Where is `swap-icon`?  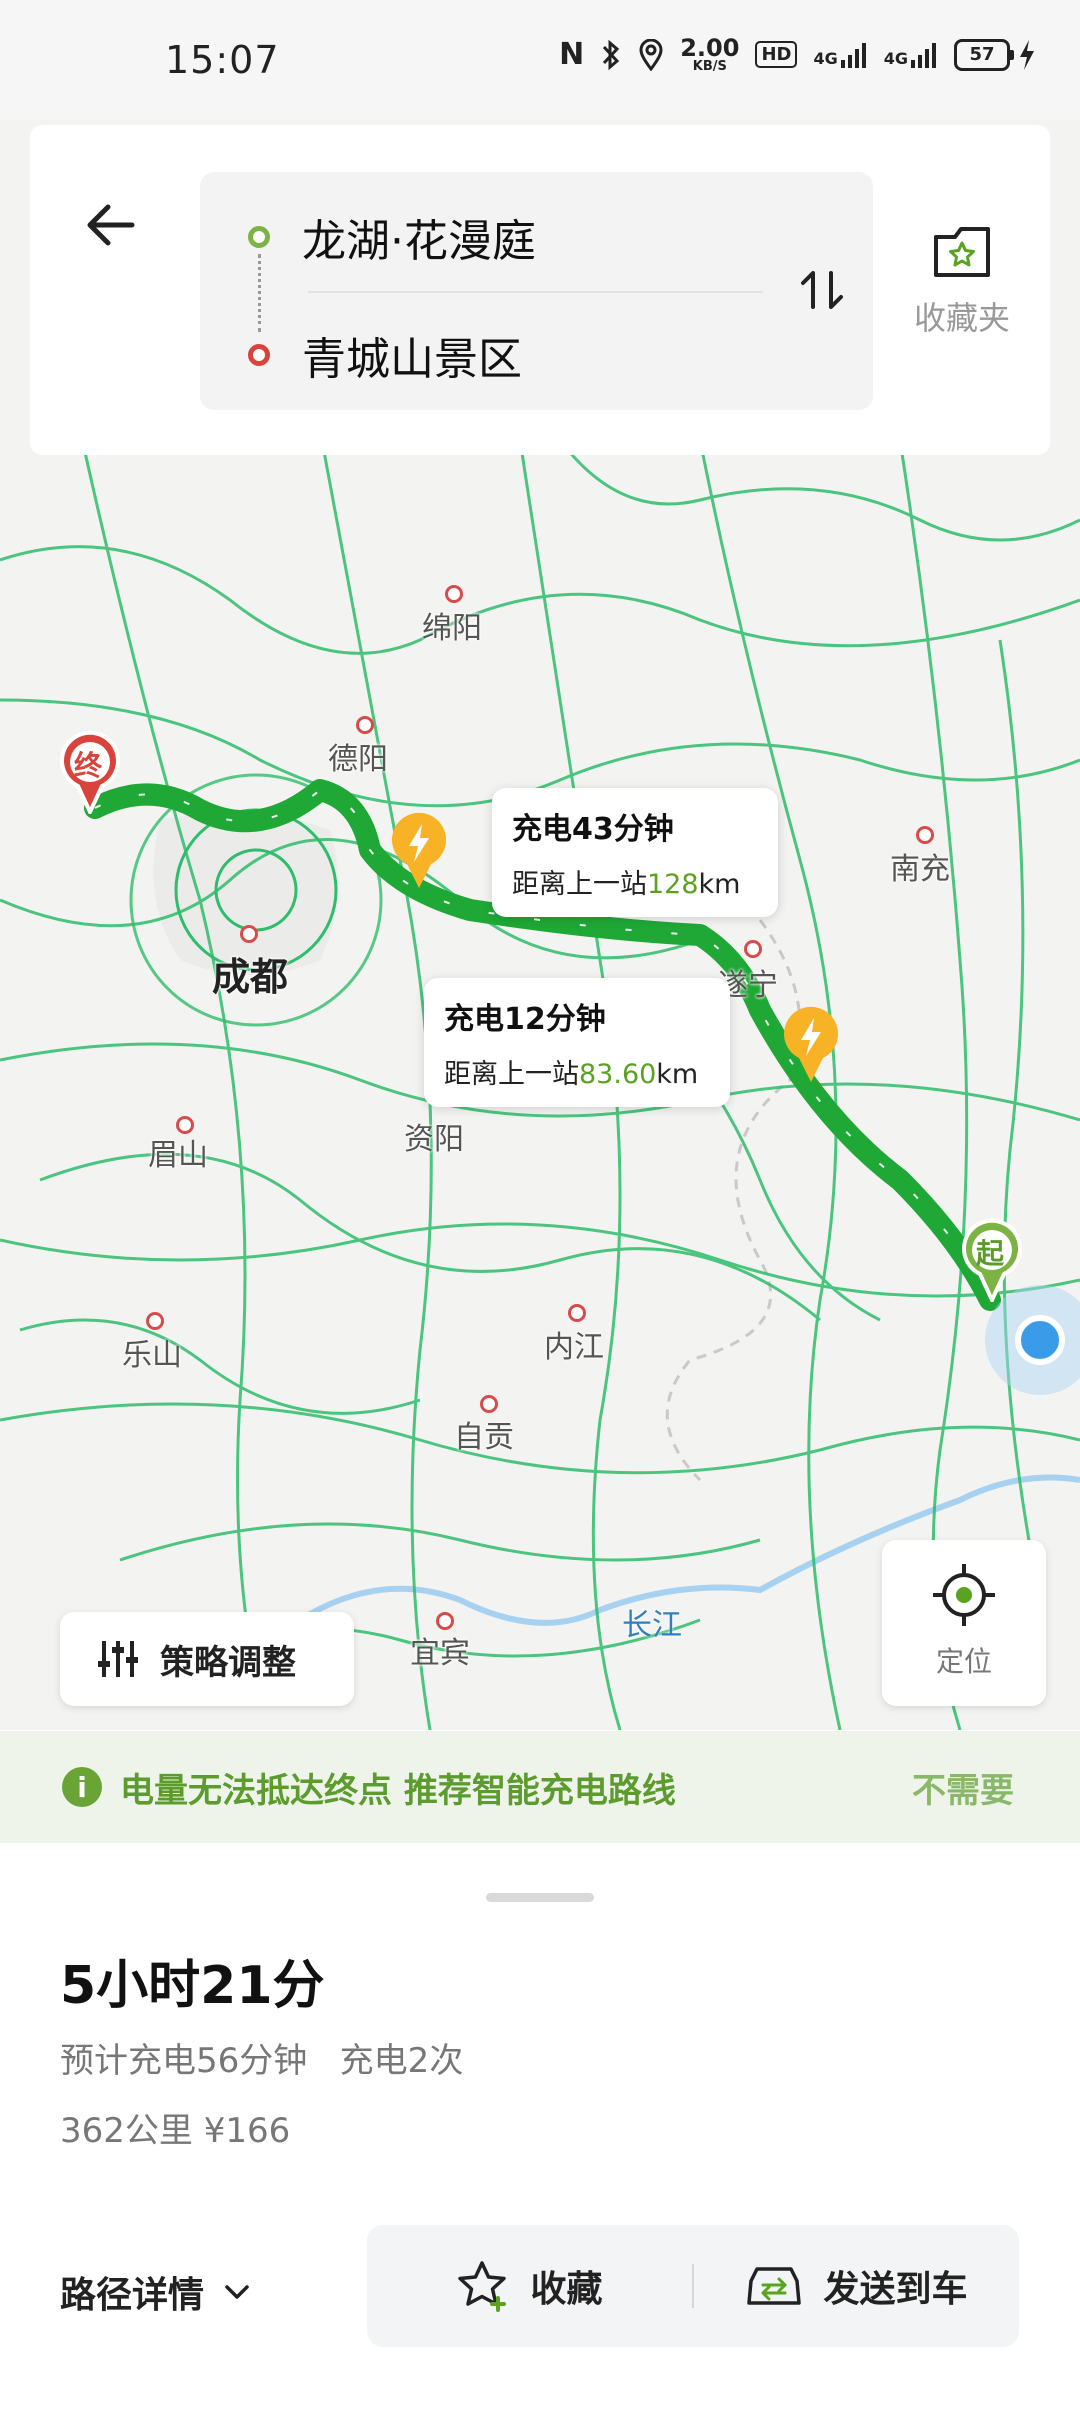 swap-icon is located at coordinates (822, 290).